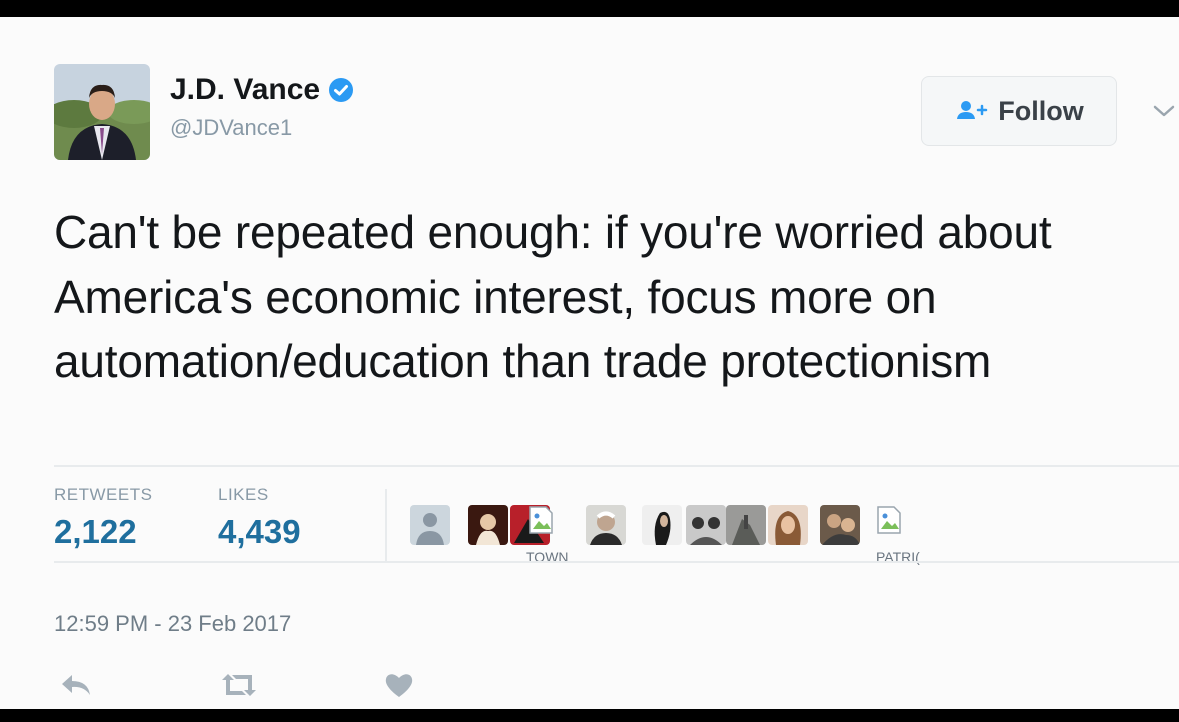 This screenshot has width=1179, height=722. What do you see at coordinates (399, 685) in the screenshot?
I see `like-heart-icon` at bounding box center [399, 685].